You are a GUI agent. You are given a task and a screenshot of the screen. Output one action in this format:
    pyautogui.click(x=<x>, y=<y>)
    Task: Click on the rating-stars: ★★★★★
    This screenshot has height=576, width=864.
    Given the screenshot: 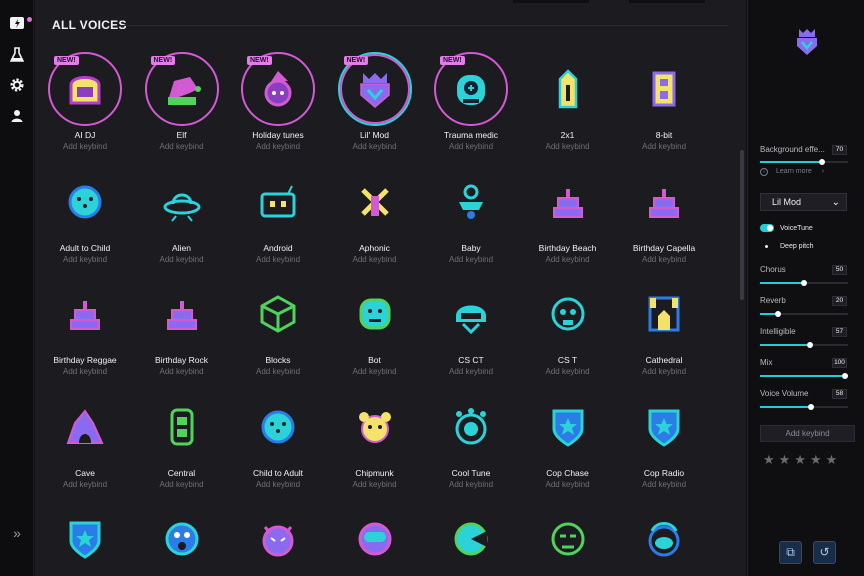 What is the action you would take?
    pyautogui.click(x=802, y=460)
    